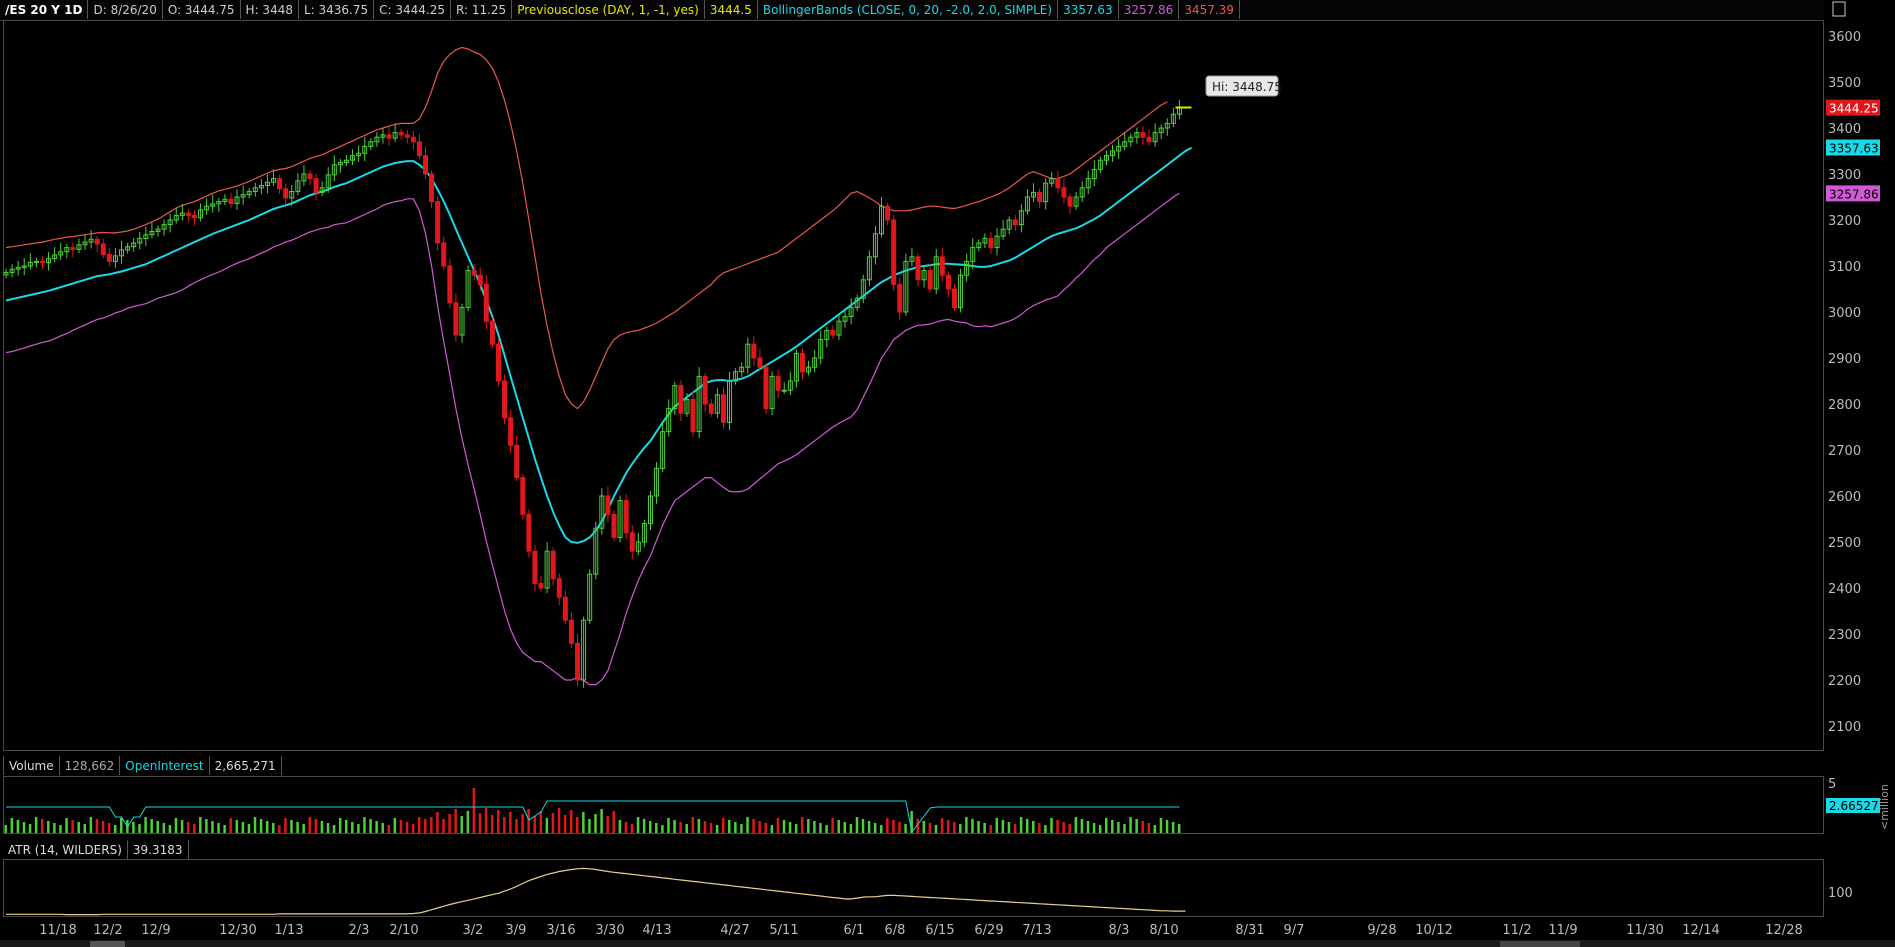  Describe the element at coordinates (1844, 129) in the screenshot. I see `y-axis-tick: 3400` at that location.